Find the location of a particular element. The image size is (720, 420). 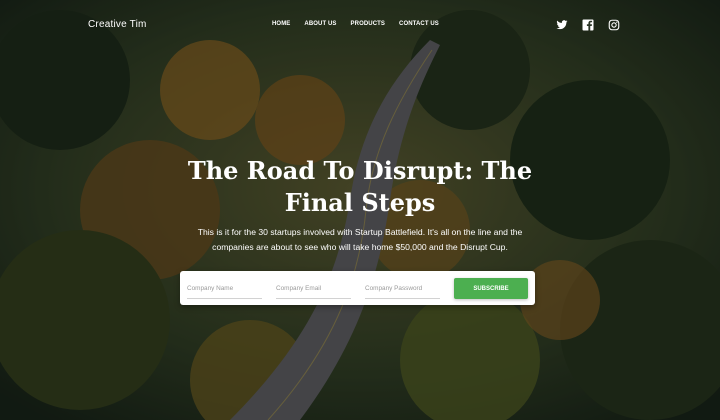

twitter-icon is located at coordinates (562, 25).